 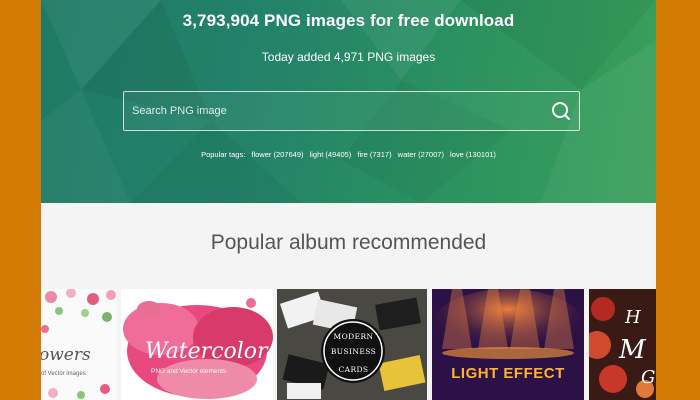 What do you see at coordinates (63, 374) in the screenshot?
I see `album-subtitle: of Vector images` at bounding box center [63, 374].